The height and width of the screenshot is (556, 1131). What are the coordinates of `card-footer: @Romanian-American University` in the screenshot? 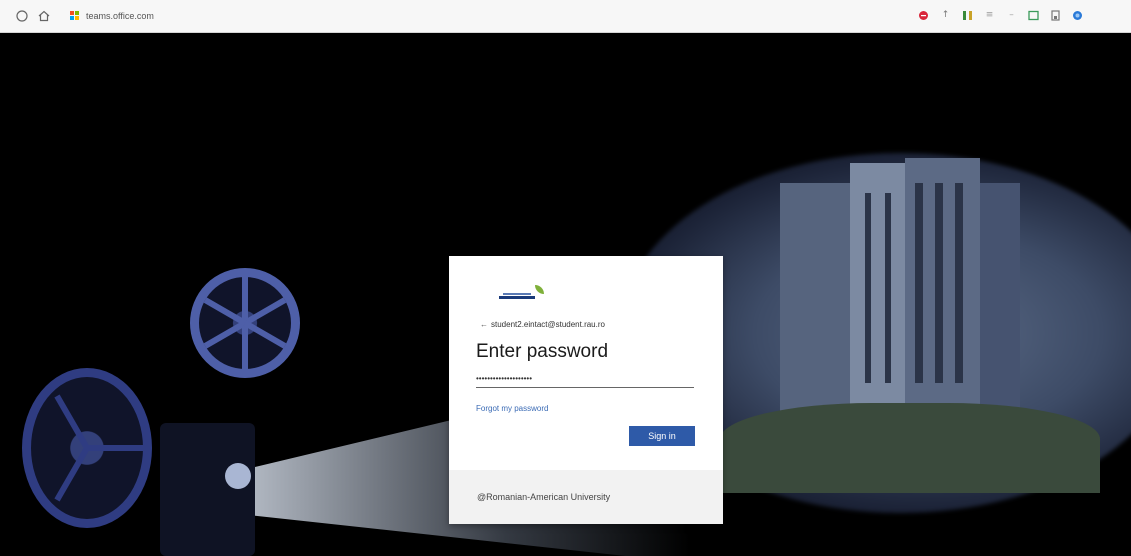 It's located at (586, 497).